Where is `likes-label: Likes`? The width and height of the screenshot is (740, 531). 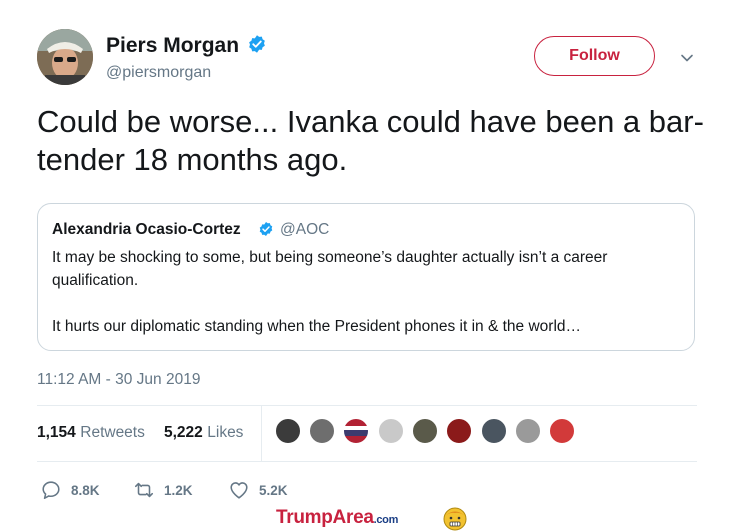 likes-label: Likes is located at coordinates (225, 432).